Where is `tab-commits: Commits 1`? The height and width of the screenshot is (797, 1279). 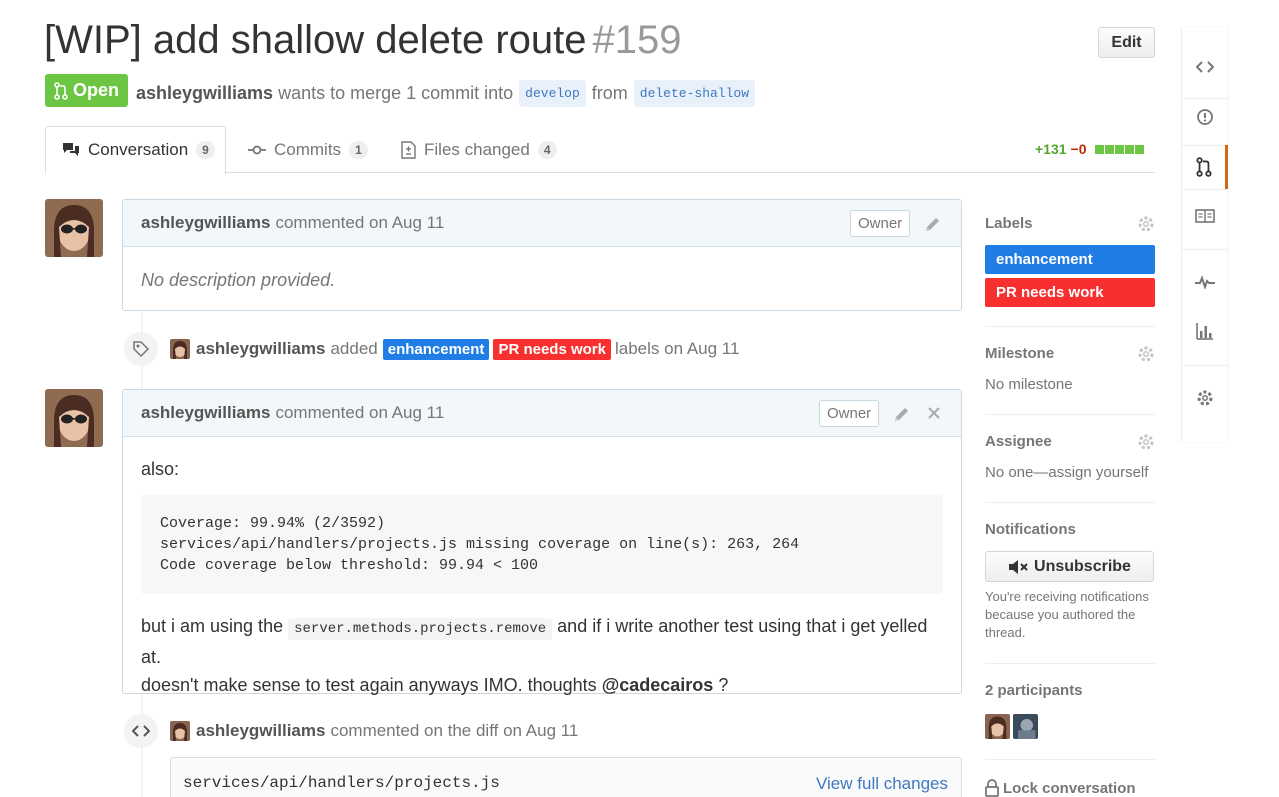 tab-commits: Commits 1 is located at coordinates (308, 149).